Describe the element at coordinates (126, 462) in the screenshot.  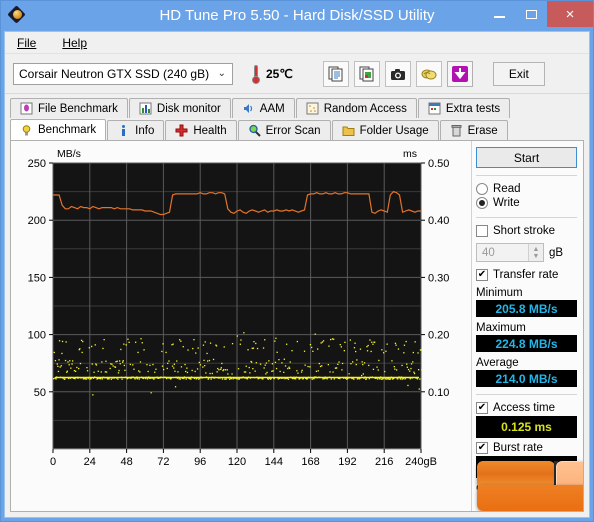
I see `svg-text: 48` at that location.